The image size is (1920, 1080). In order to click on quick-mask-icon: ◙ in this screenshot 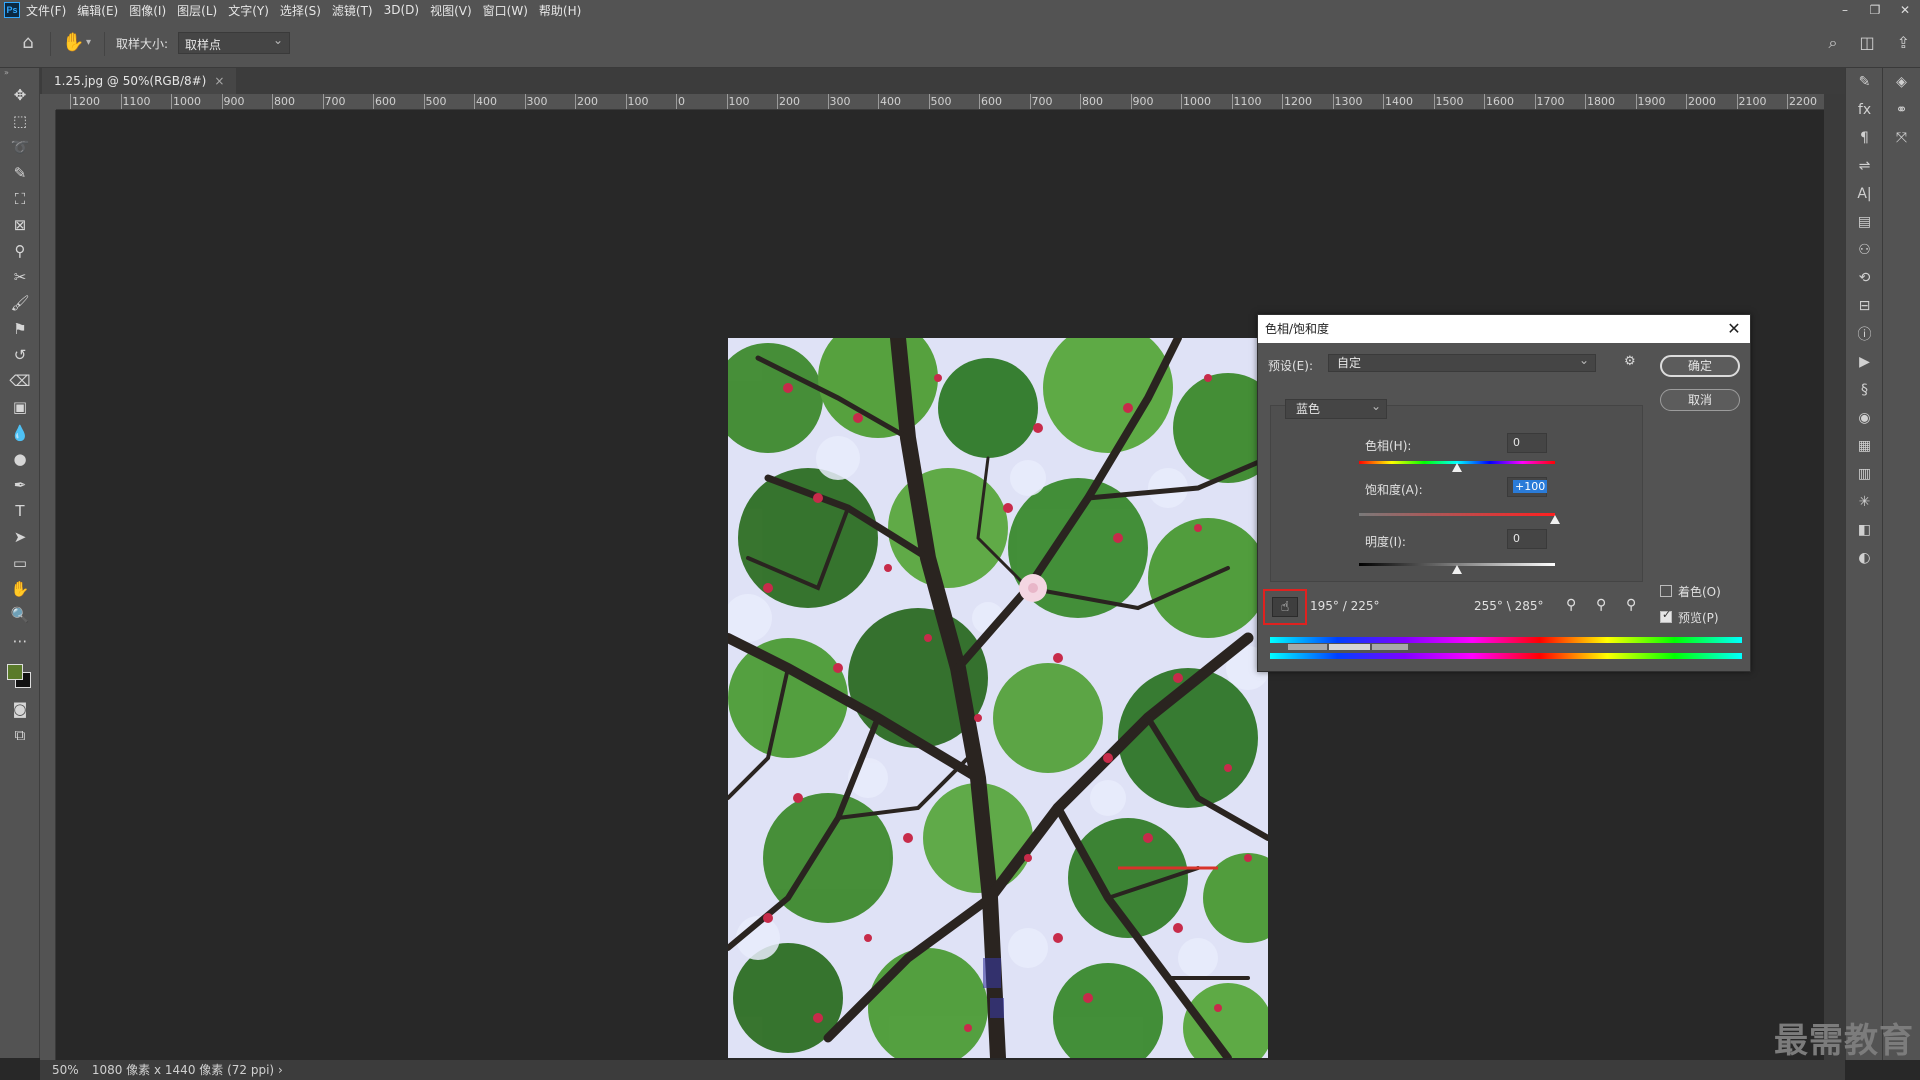, I will do `click(20, 709)`.